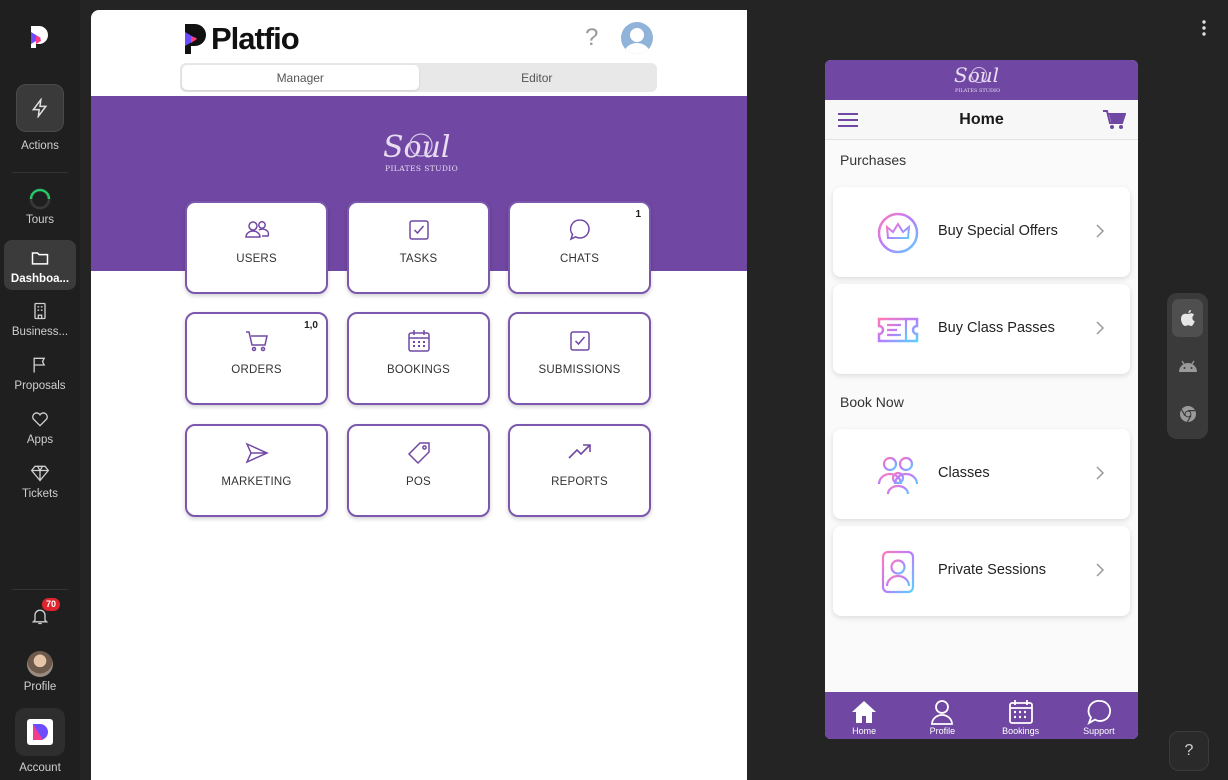 The height and width of the screenshot is (780, 1228). I want to click on phone-tab-bar: Home Profile Bookings Support, so click(981, 715).